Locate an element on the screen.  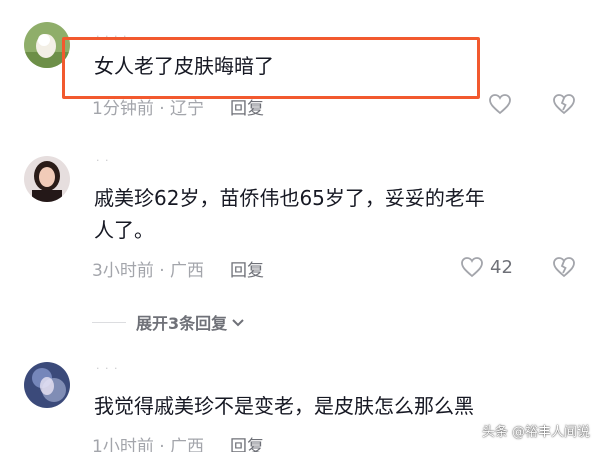
expand-replies-label: 展开3条回复 is located at coordinates (182, 323).